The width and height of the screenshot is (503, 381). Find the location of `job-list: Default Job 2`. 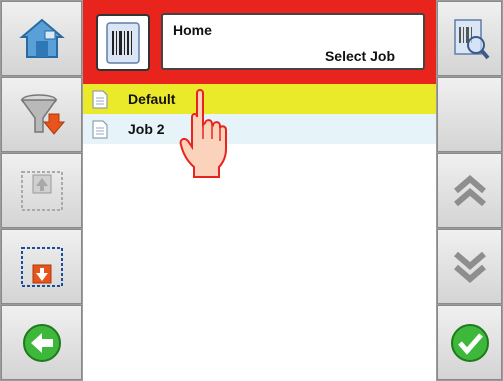

job-list: Default Job 2 is located at coordinates (259, 114).